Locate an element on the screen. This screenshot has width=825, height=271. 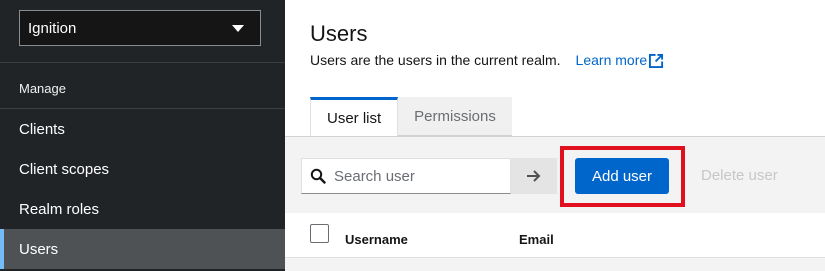
search-icon is located at coordinates (318, 176).